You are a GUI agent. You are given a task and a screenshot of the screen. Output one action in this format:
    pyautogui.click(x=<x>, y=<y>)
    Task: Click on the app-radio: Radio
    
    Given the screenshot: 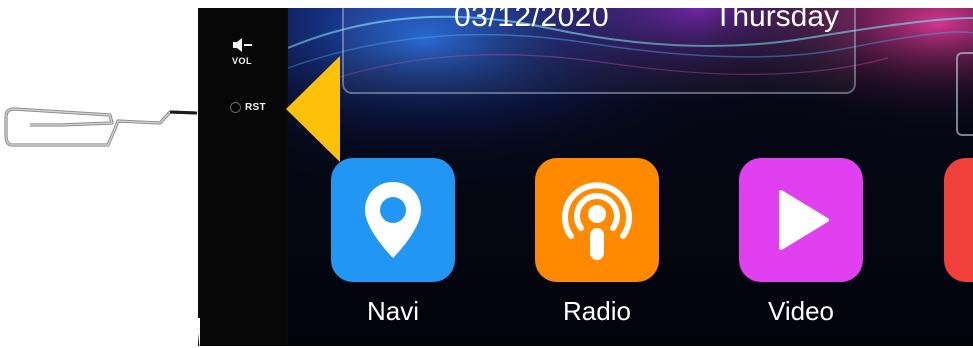 What is the action you would take?
    pyautogui.click(x=597, y=242)
    